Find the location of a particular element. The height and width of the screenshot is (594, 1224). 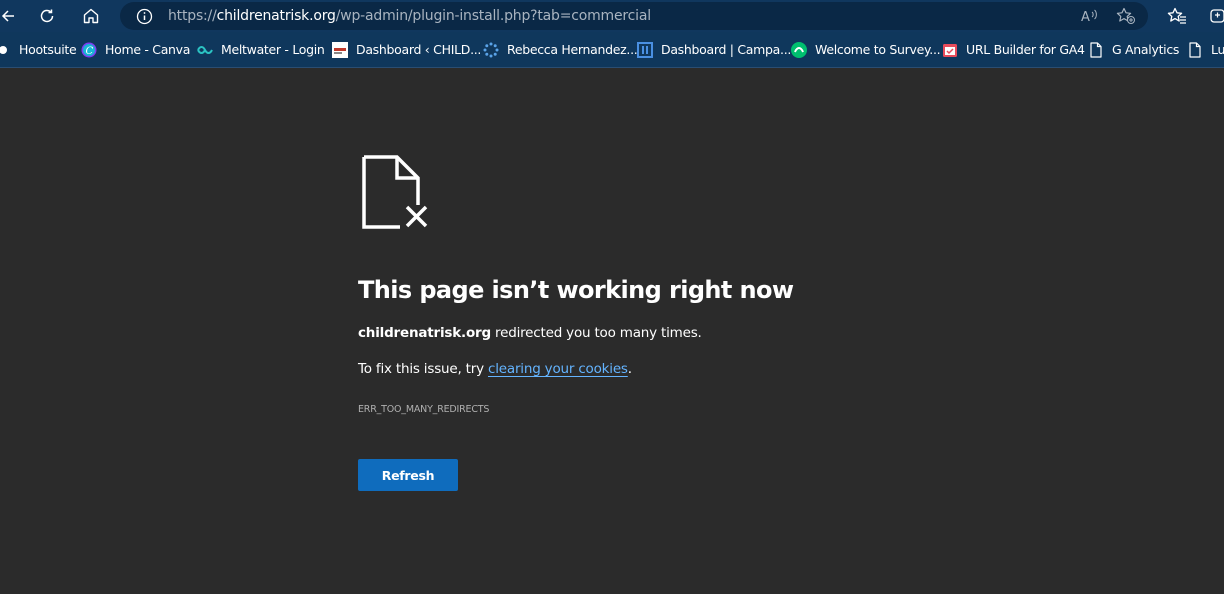

canva-icon: C is located at coordinates (89, 50).